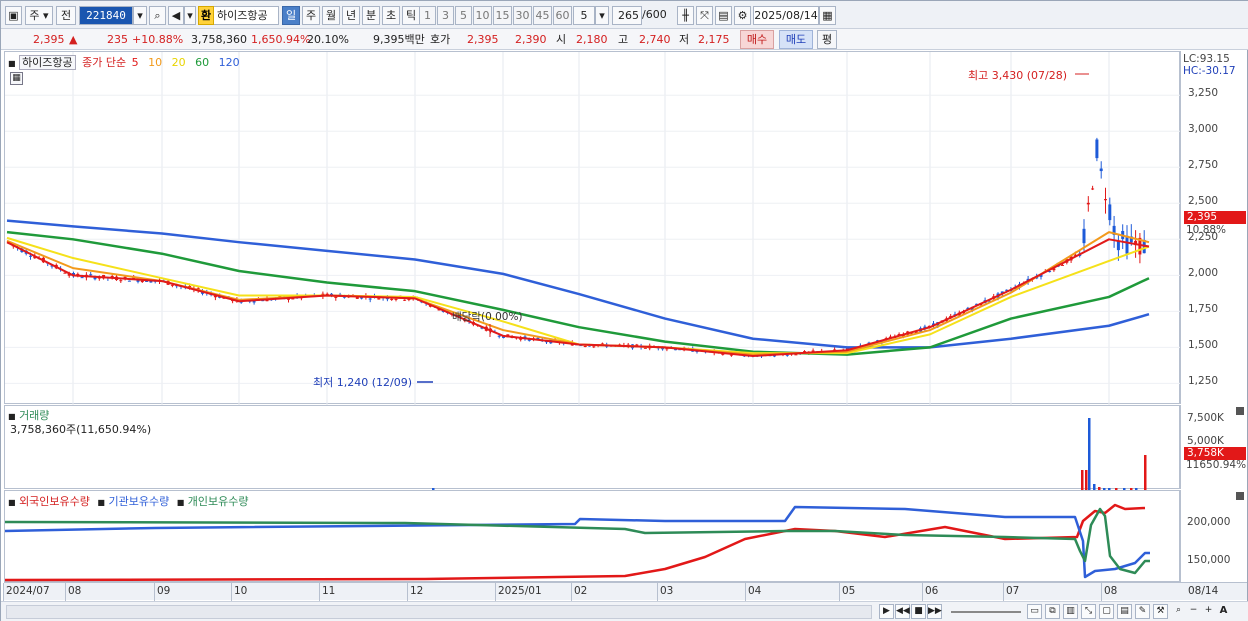 This screenshot has height=621, width=1248. I want to click on interval-button: 45, so click(542, 15).